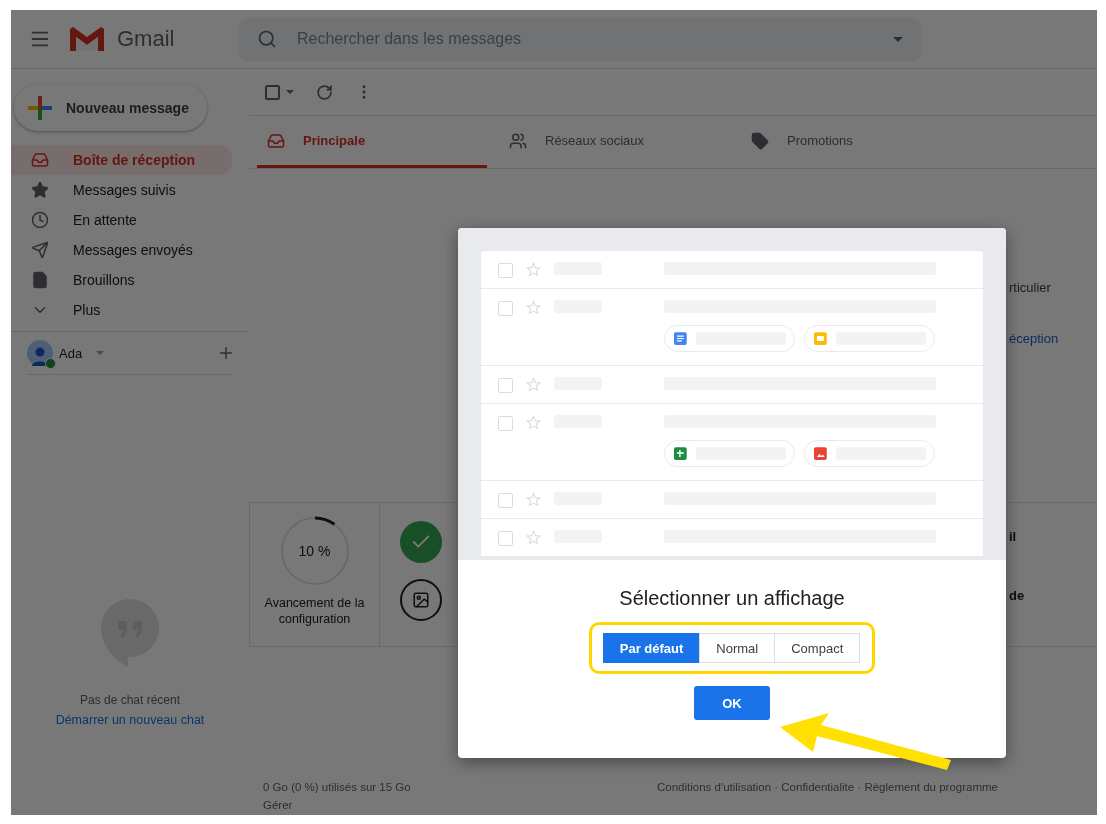 This screenshot has height=824, width=1106. What do you see at coordinates (732, 703) in the screenshot?
I see `ok-button: OK` at bounding box center [732, 703].